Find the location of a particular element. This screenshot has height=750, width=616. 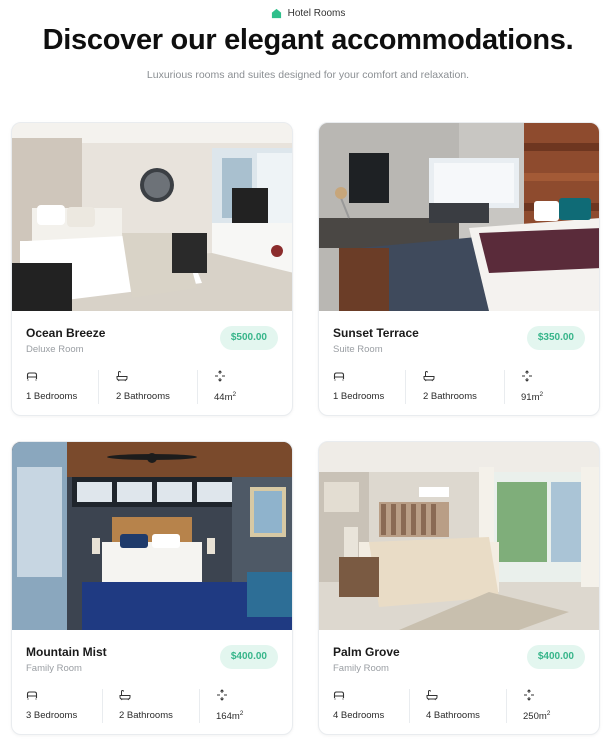

area-label: 91m2 is located at coordinates (532, 397).